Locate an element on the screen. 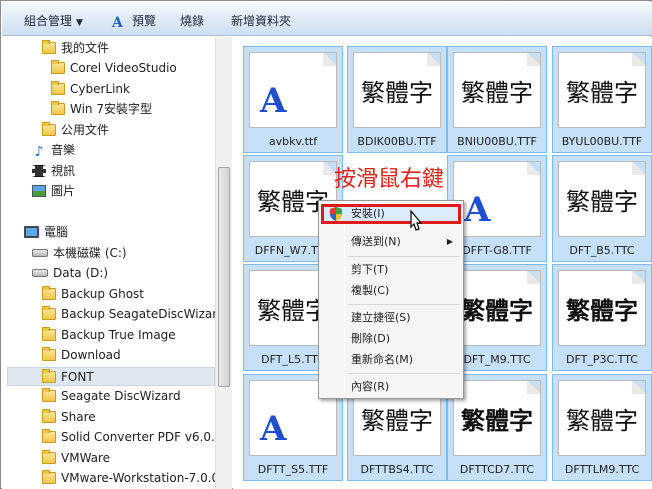 The height and width of the screenshot is (489, 652). nav-item-label: Data (D:) is located at coordinates (81, 273).